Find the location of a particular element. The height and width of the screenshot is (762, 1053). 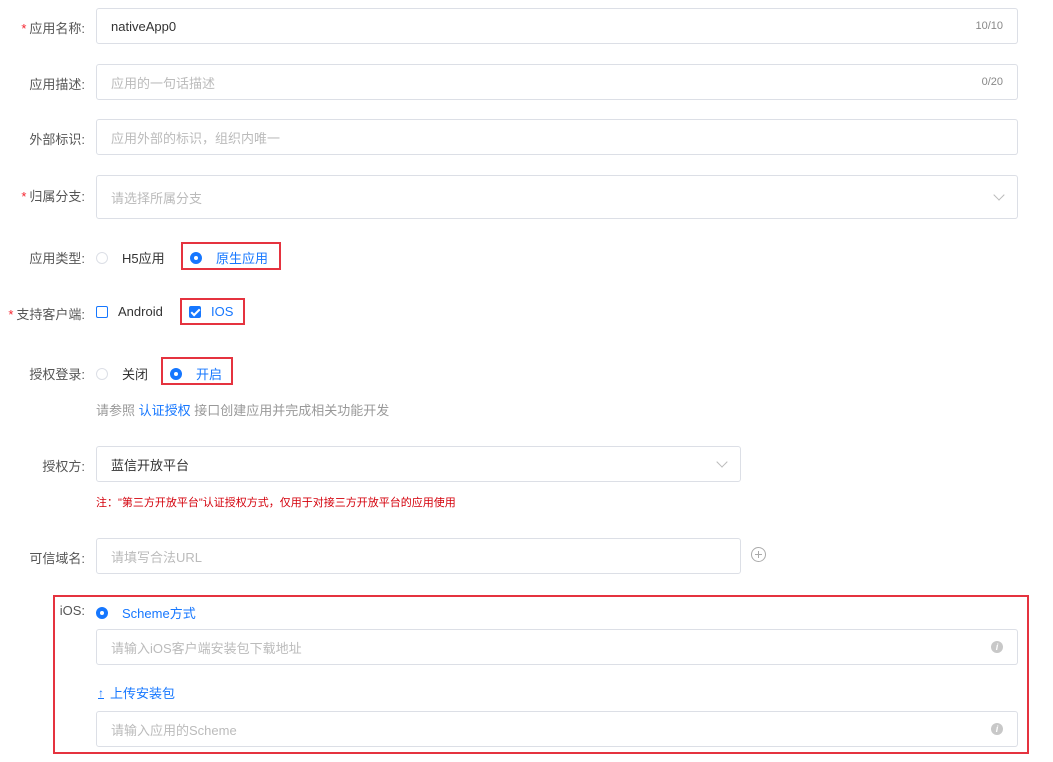

app-type-h5-radio: H5应用 is located at coordinates (130, 257).